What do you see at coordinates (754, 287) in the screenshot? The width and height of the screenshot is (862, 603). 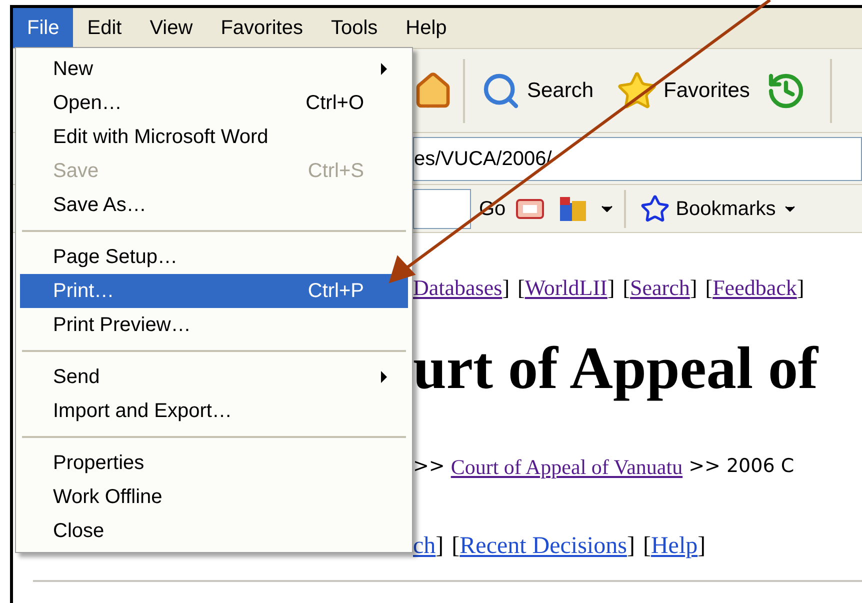 I see `nav-link: Feedback` at bounding box center [754, 287].